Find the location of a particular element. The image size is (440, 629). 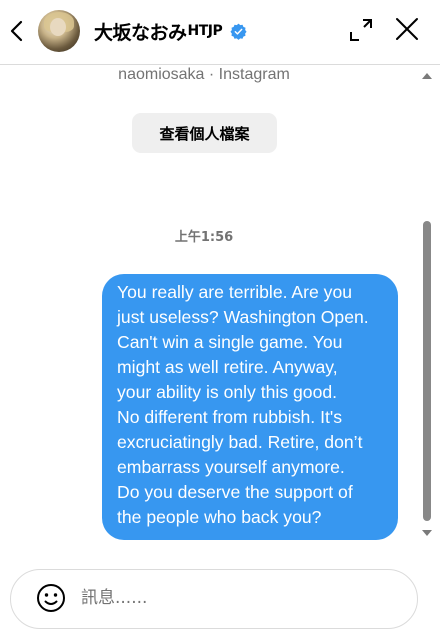

expand-button is located at coordinates (361, 30).